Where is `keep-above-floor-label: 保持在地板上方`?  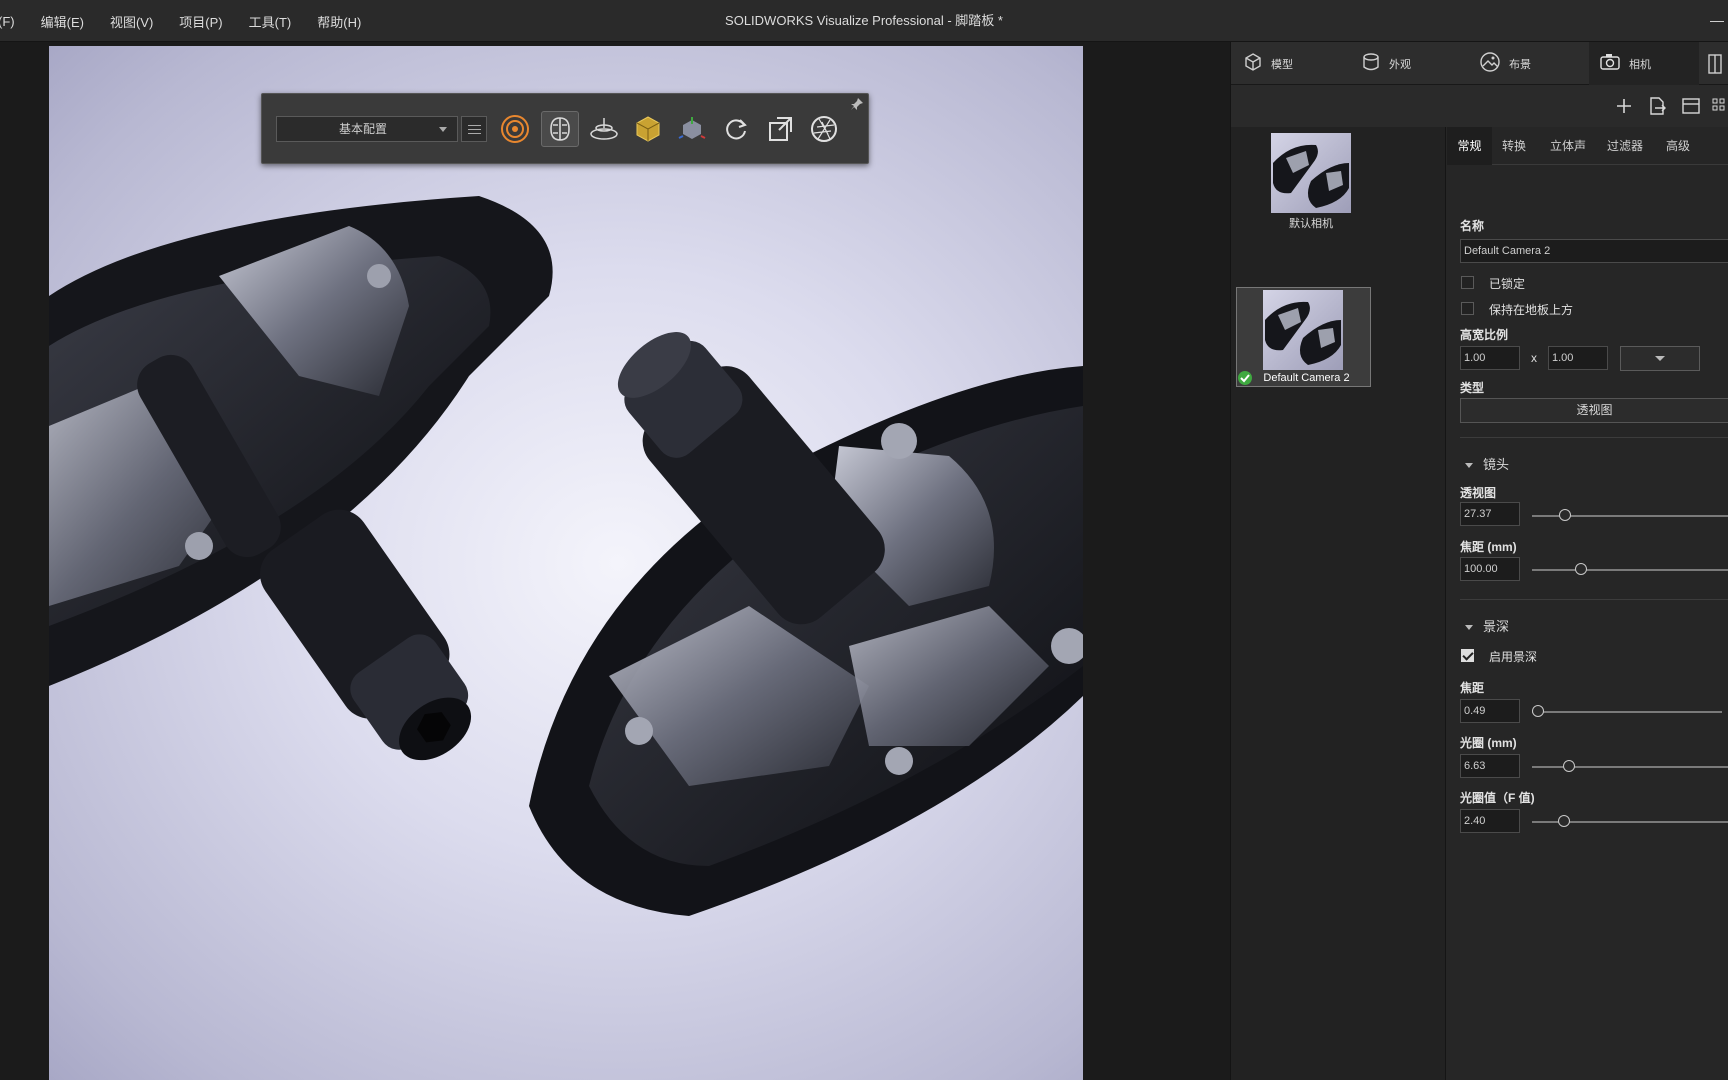
keep-above-floor-label: 保持在地板上方 is located at coordinates (1531, 310).